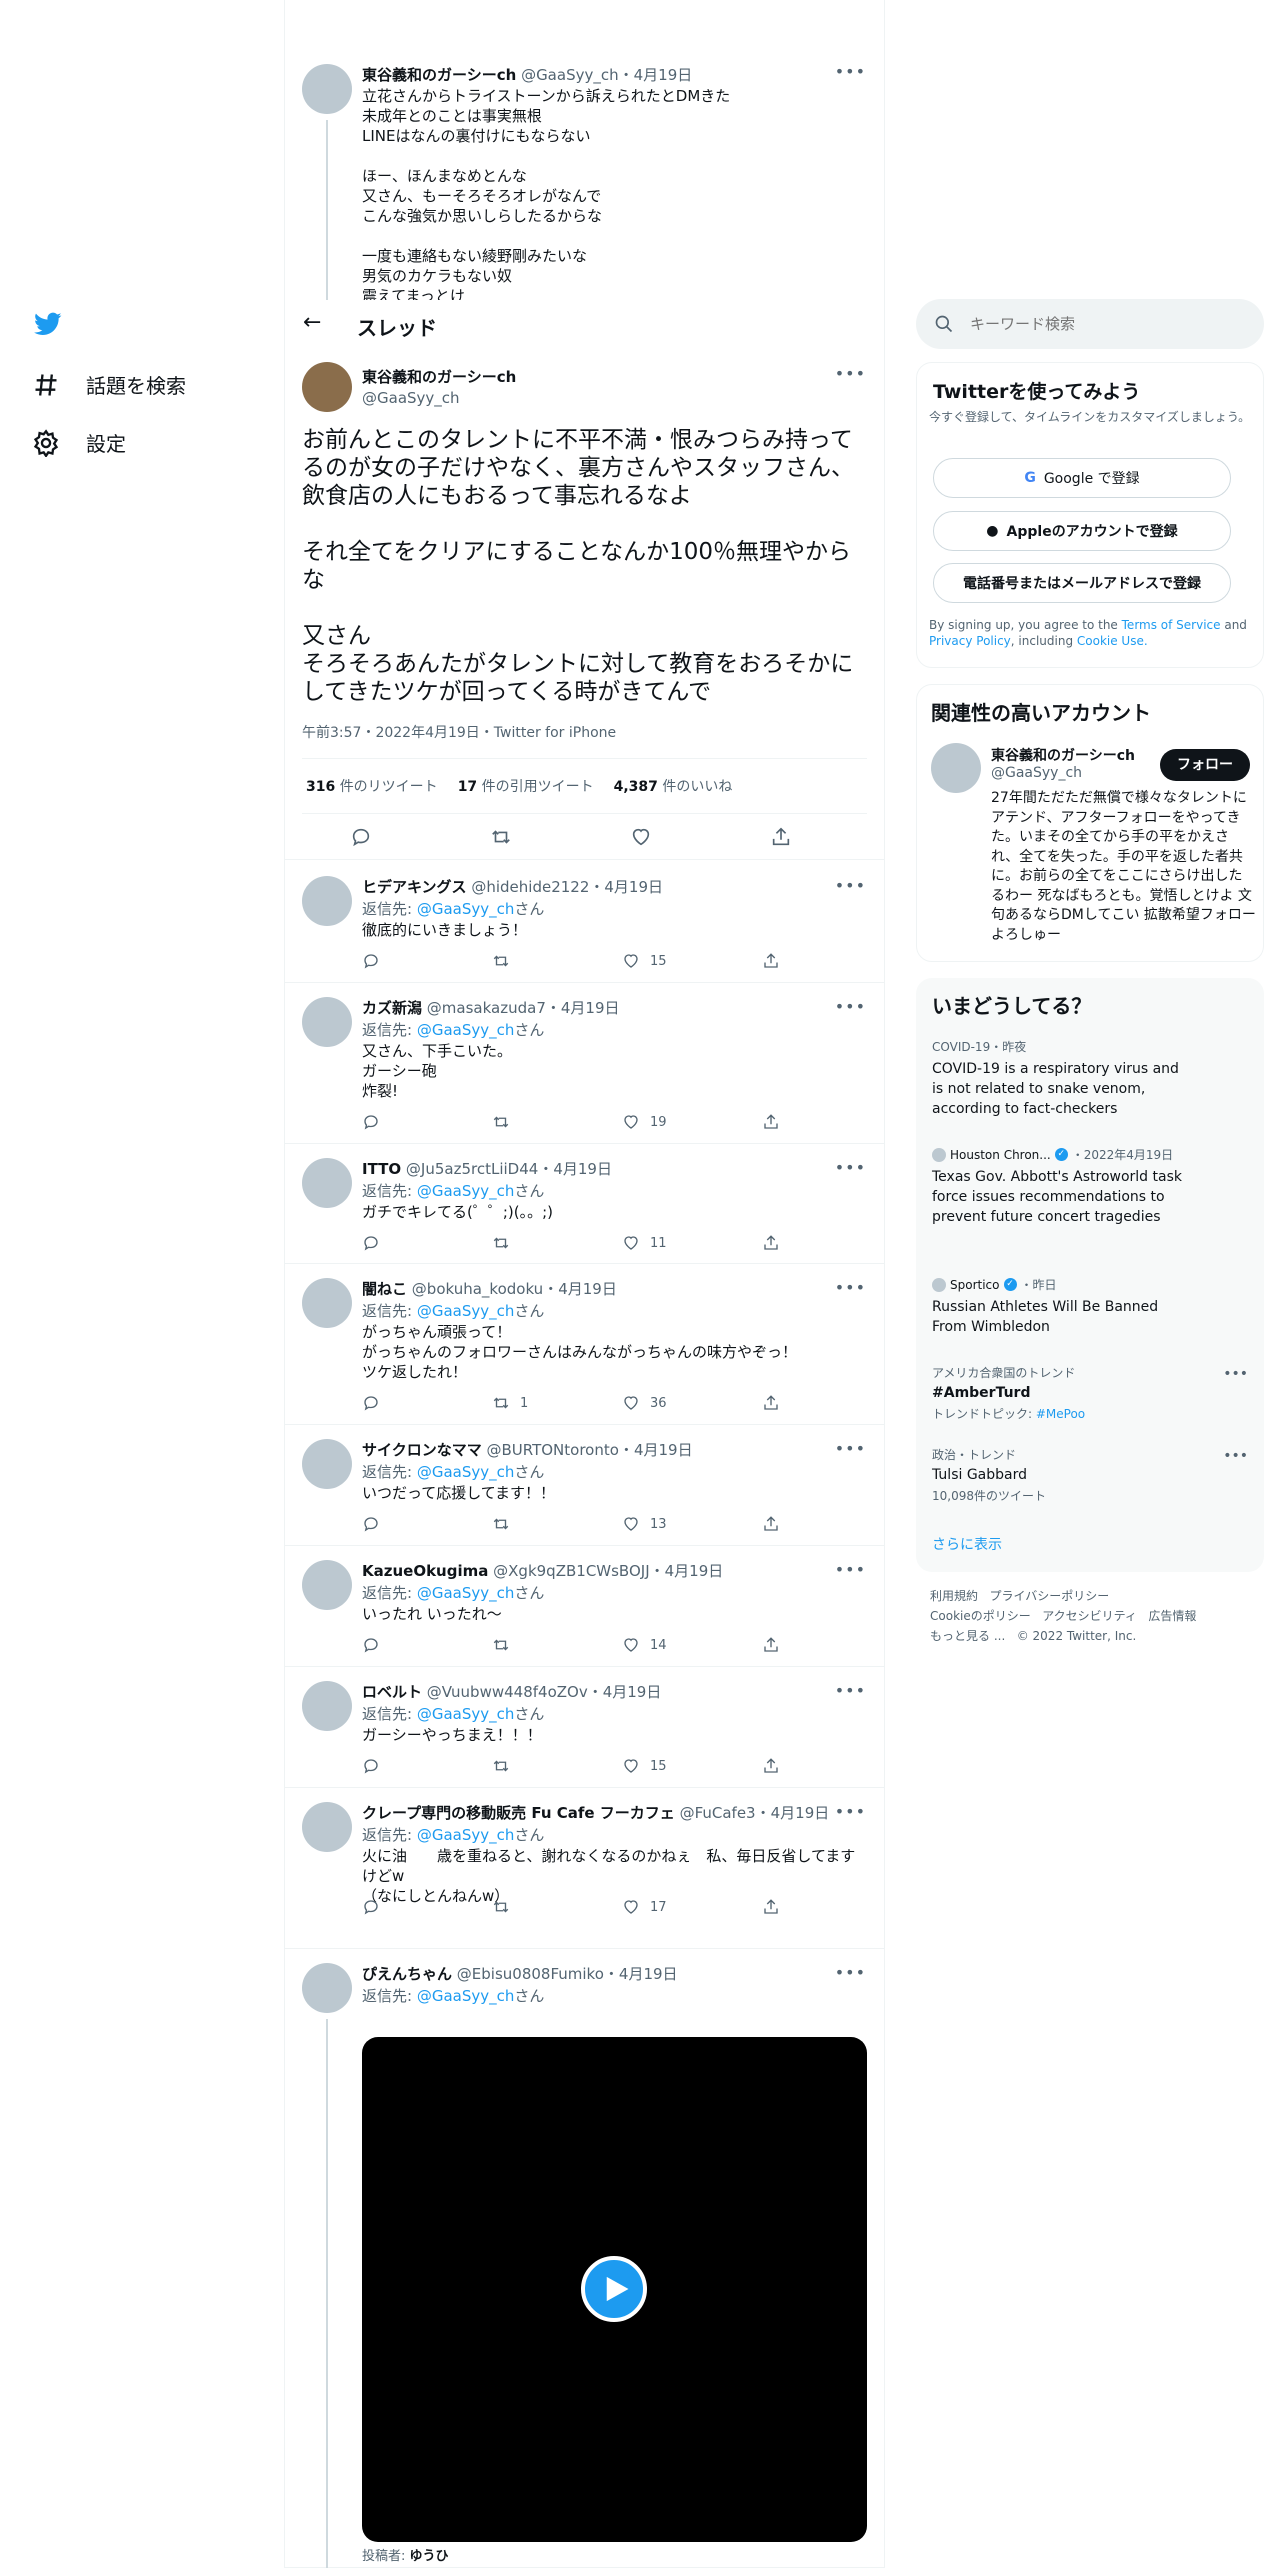 The image size is (1284, 2568). What do you see at coordinates (1105, 324) in the screenshot?
I see `search-input` at bounding box center [1105, 324].